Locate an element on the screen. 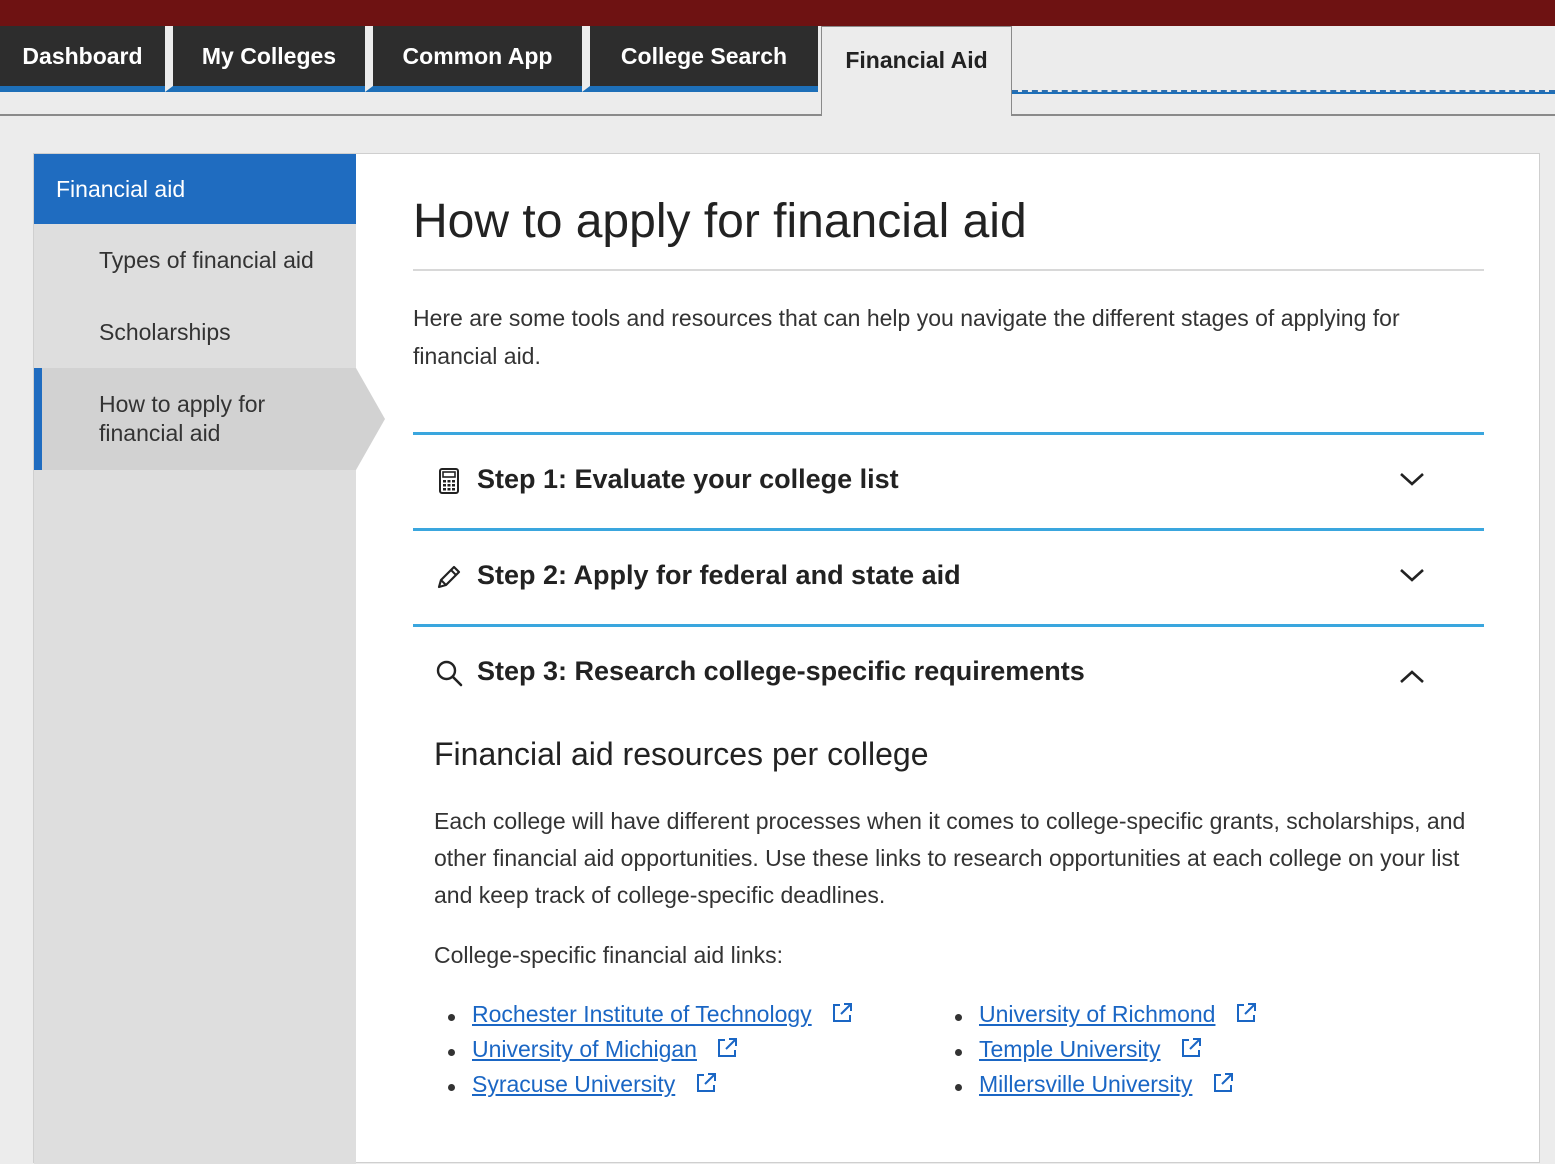 Image resolution: width=1555 pixels, height=1164 pixels. sidebar-heading: Financial aid is located at coordinates (195, 189).